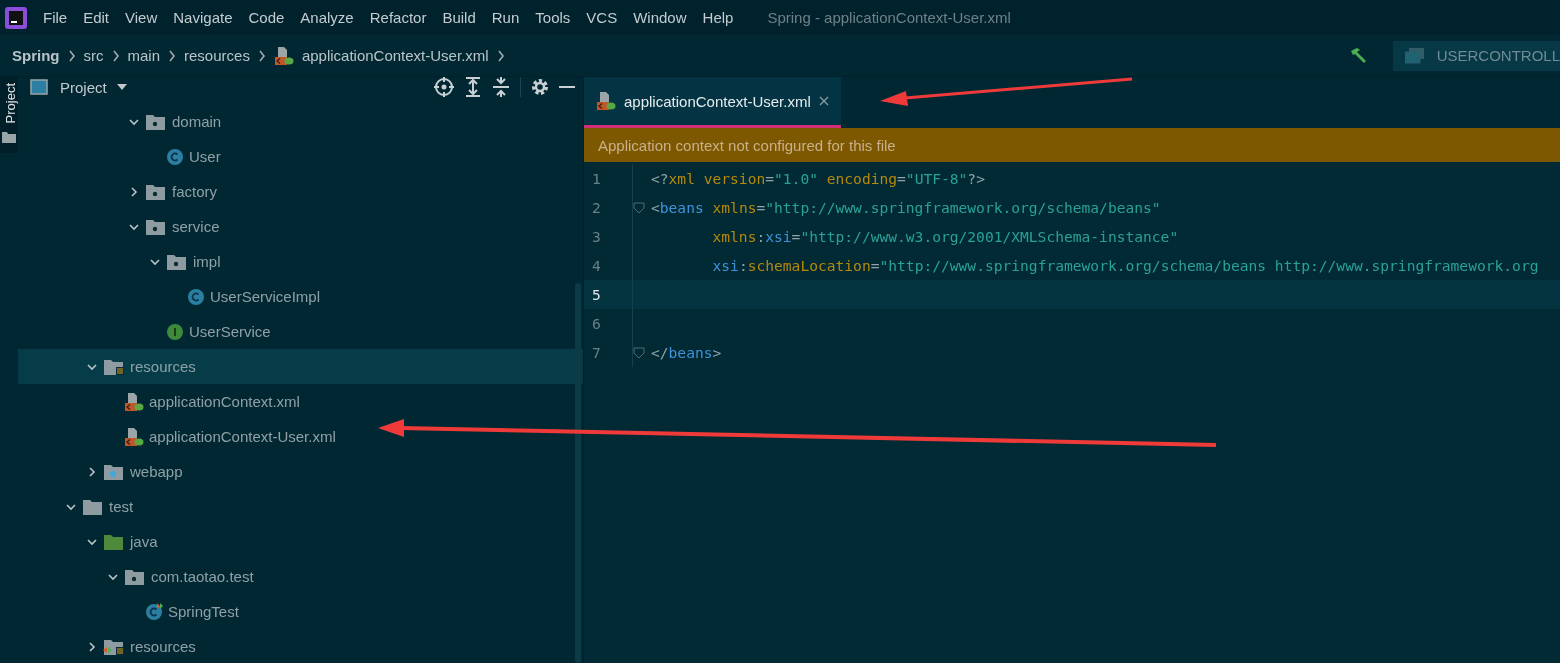  I want to click on test-folder-icon, so click(114, 541).